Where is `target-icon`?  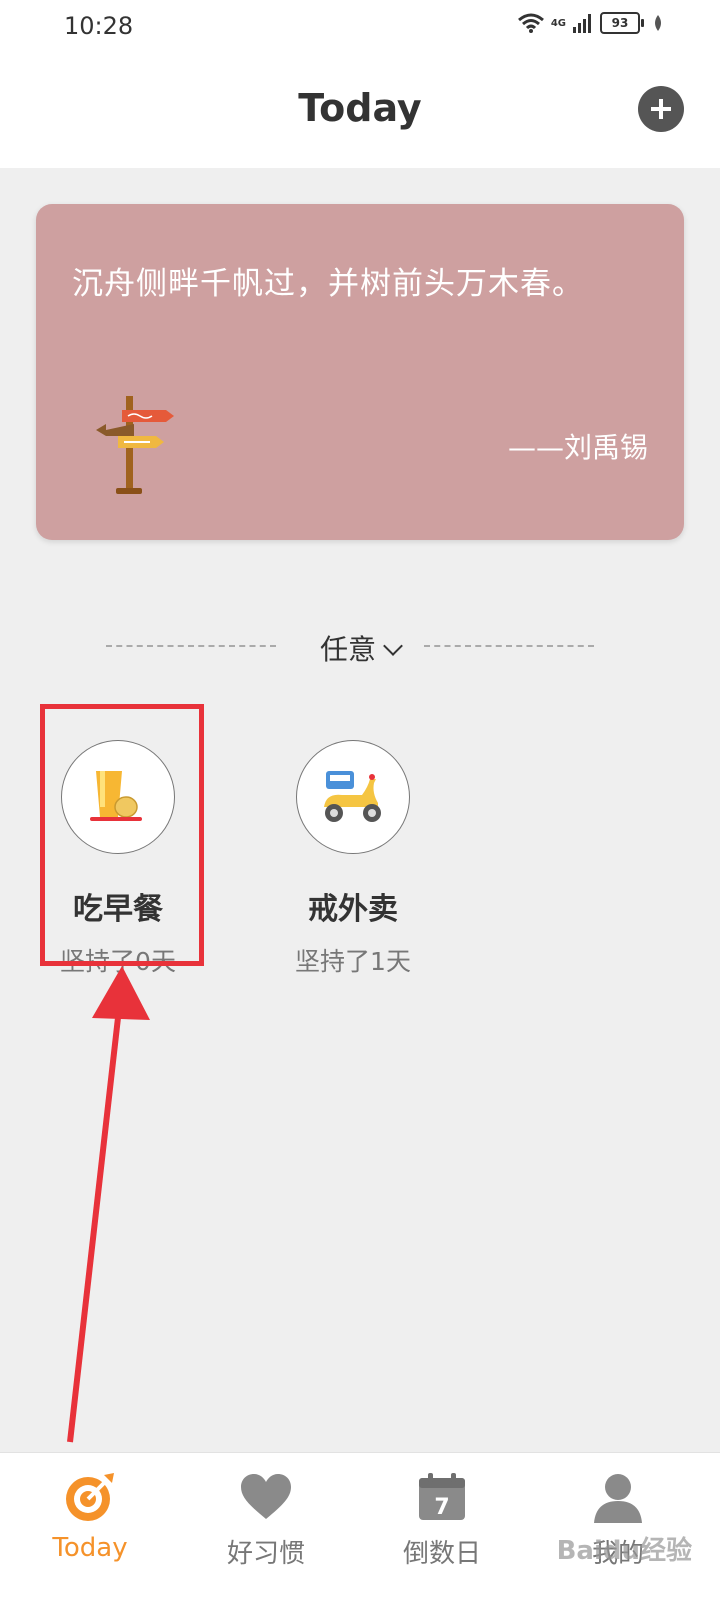 target-icon is located at coordinates (90, 1497).